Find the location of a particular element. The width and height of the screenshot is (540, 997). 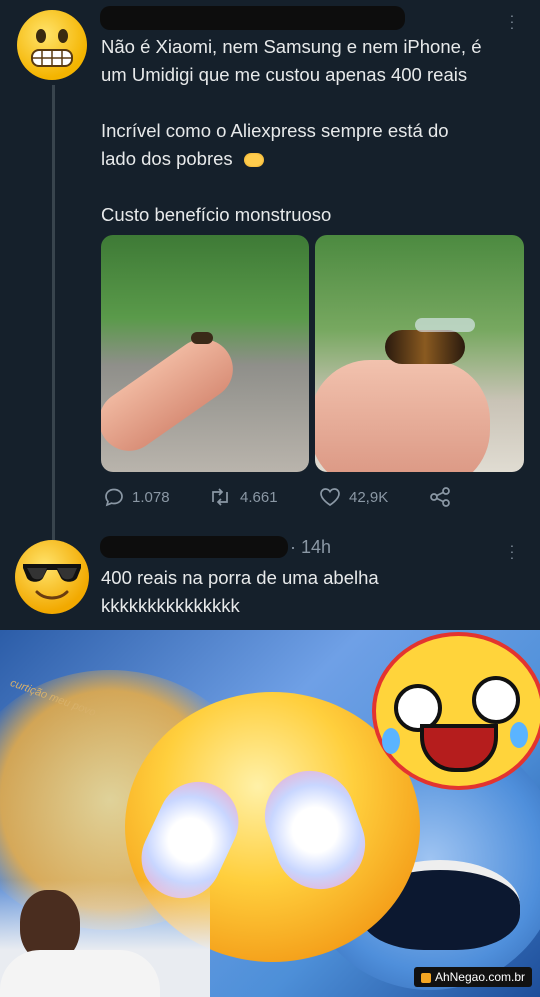

retweet-button: 4.661 is located at coordinates (243, 497).